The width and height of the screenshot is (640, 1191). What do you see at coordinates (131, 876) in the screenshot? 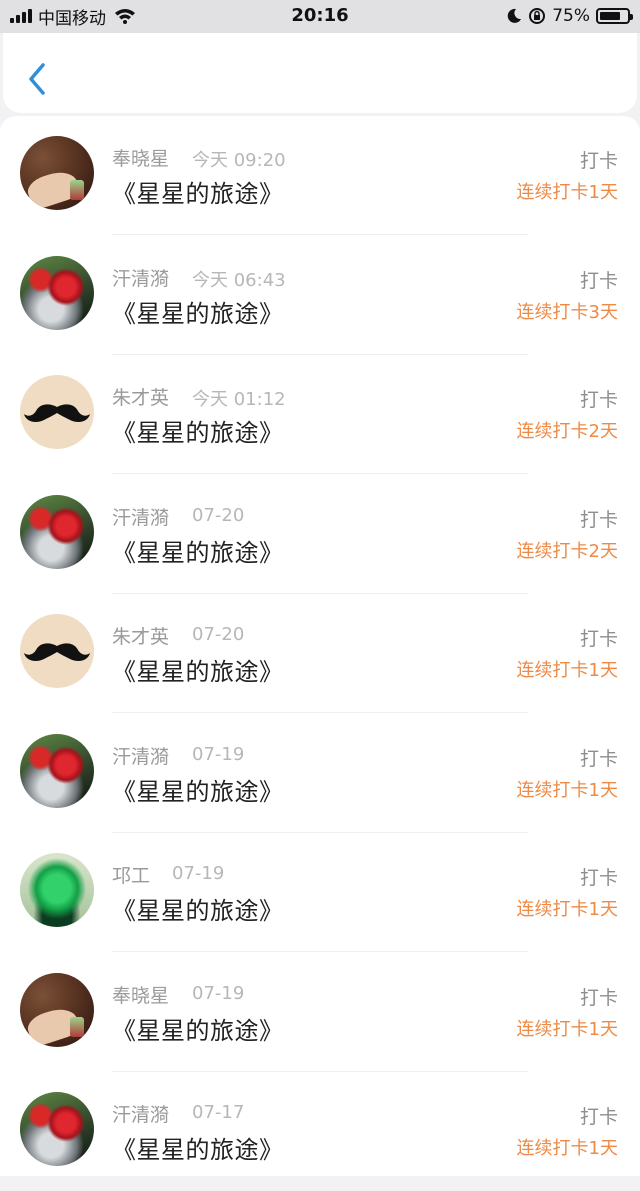
I see `user-name: 邛工` at bounding box center [131, 876].